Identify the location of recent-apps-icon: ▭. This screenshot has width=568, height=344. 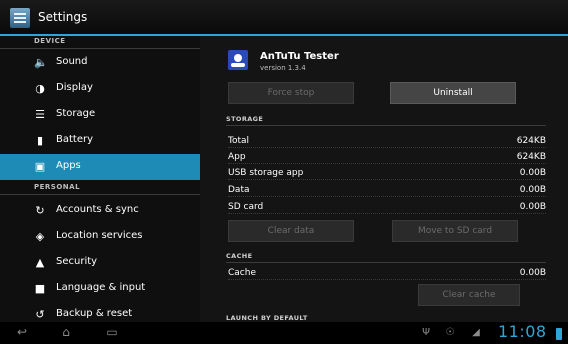
(112, 332).